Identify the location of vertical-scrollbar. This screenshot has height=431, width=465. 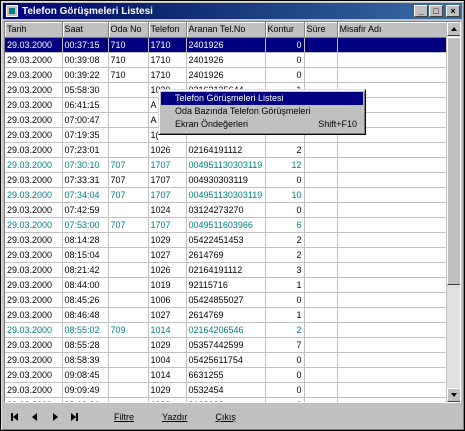
(453, 212).